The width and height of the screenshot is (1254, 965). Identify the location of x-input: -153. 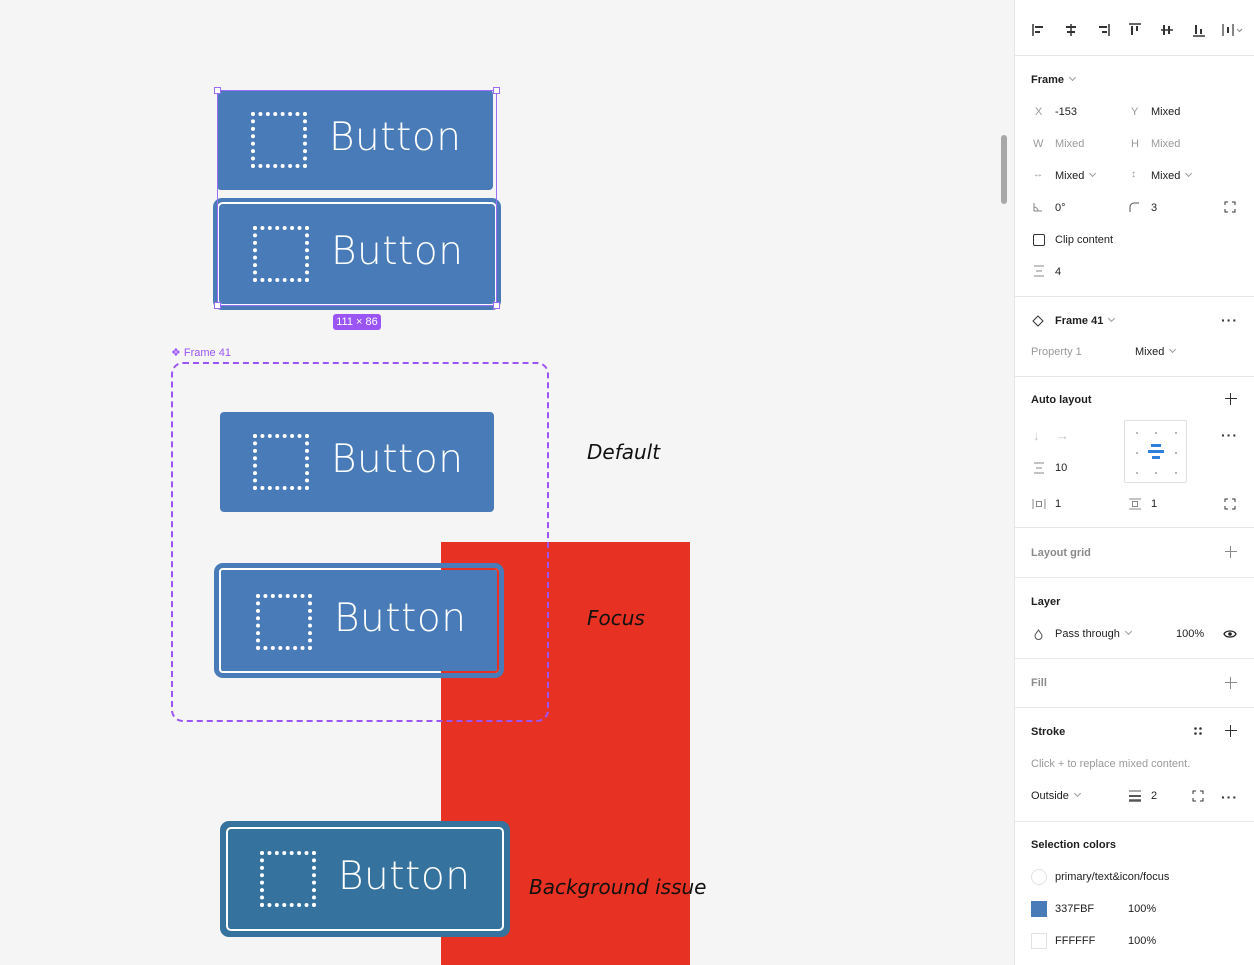
(1066, 112).